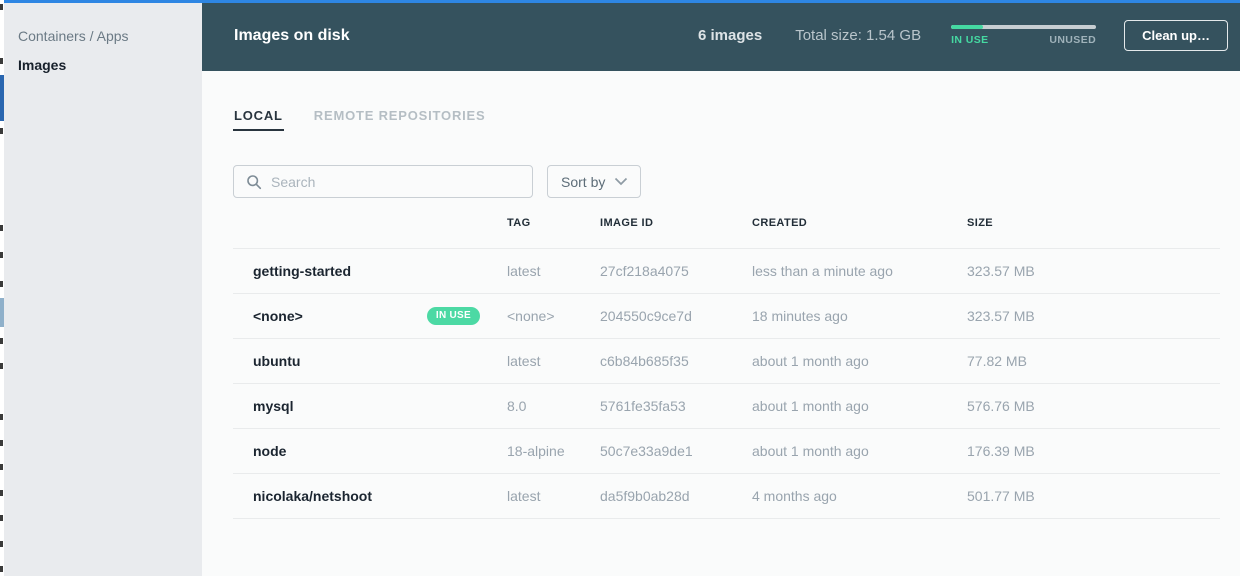  I want to click on image-size: 77.82 MB, so click(1093, 361).